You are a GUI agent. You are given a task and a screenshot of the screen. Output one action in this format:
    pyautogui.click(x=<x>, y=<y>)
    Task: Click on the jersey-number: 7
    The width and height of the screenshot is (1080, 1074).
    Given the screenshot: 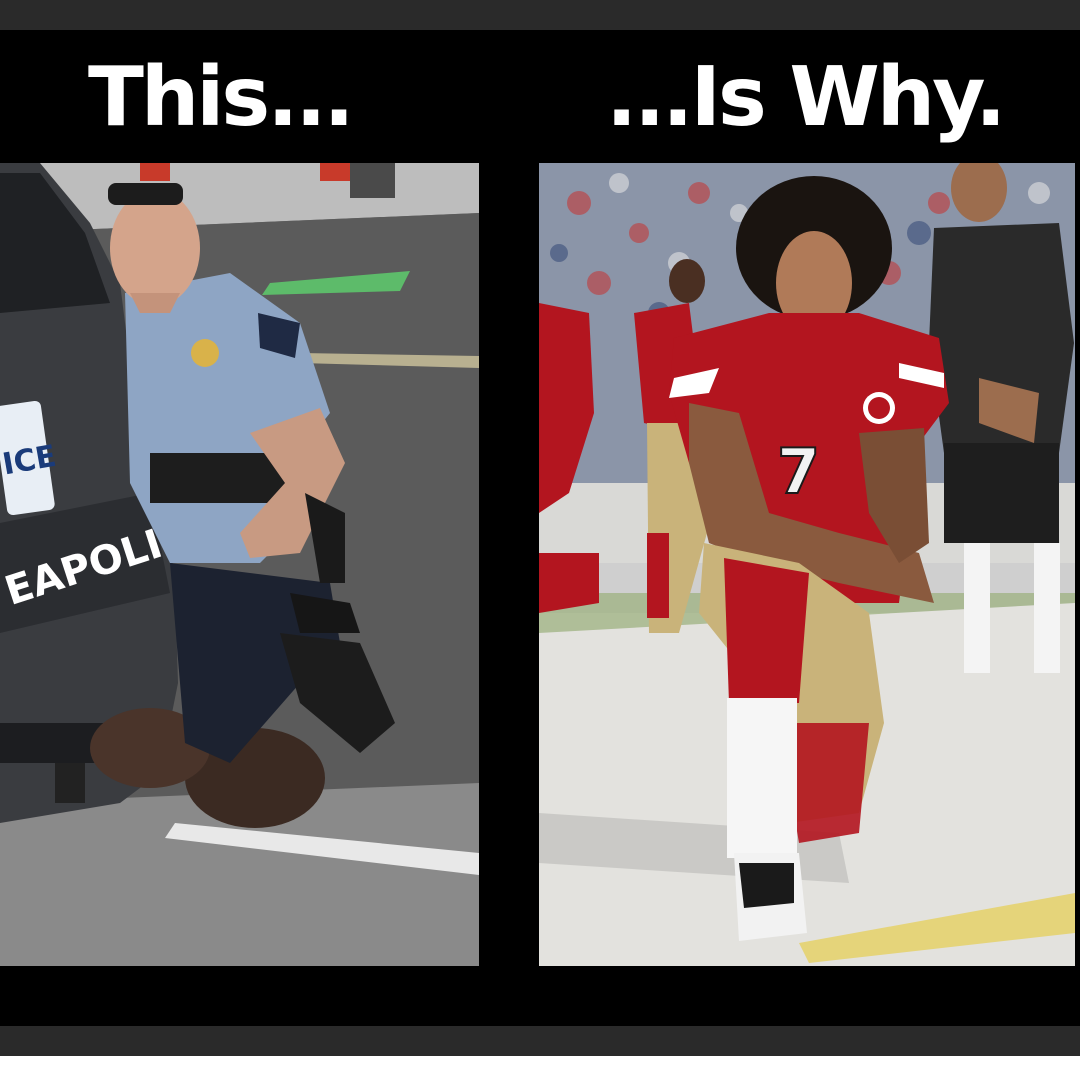 What is the action you would take?
    pyautogui.click(x=798, y=471)
    